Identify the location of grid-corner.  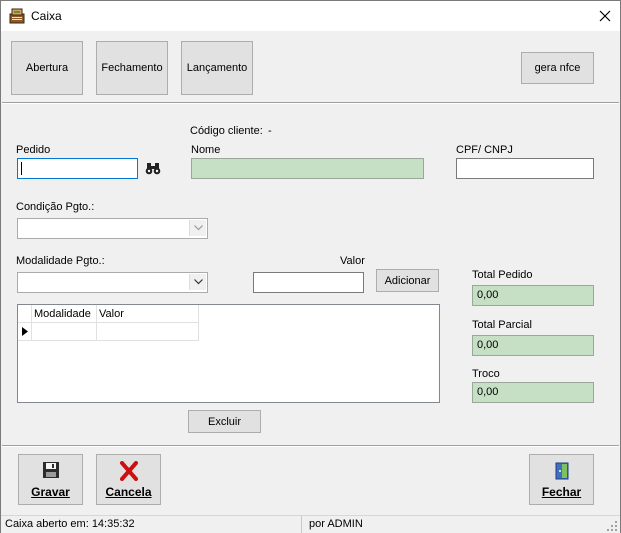
(25, 314).